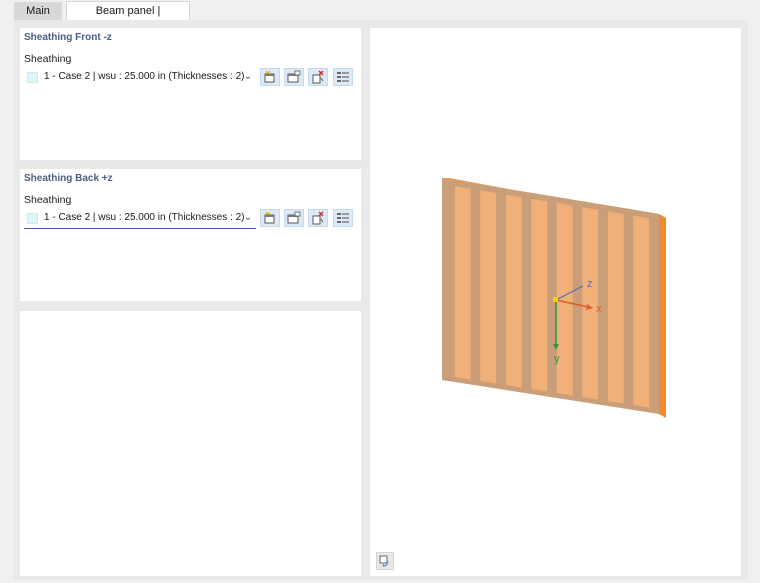 This screenshot has height=583, width=760. What do you see at coordinates (380, 17) in the screenshot?
I see `tab-bar: Main Beam panel | Sheathing` at bounding box center [380, 17].